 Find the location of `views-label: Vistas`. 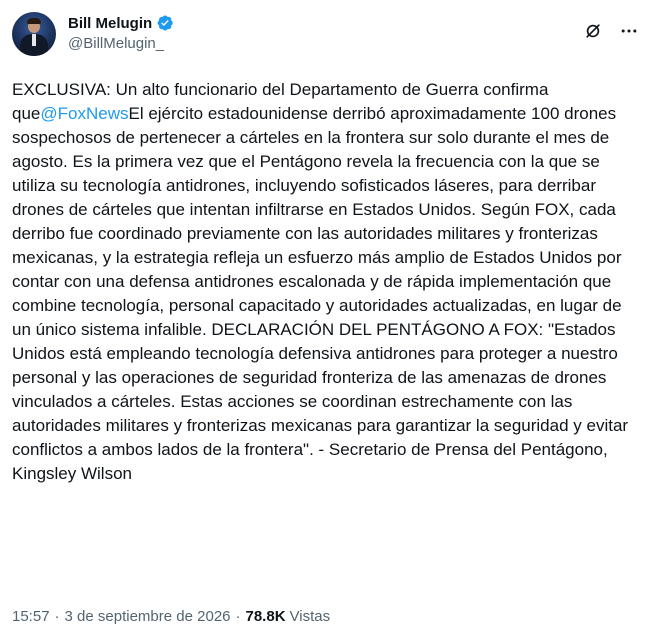

views-label: Vistas is located at coordinates (310, 616).